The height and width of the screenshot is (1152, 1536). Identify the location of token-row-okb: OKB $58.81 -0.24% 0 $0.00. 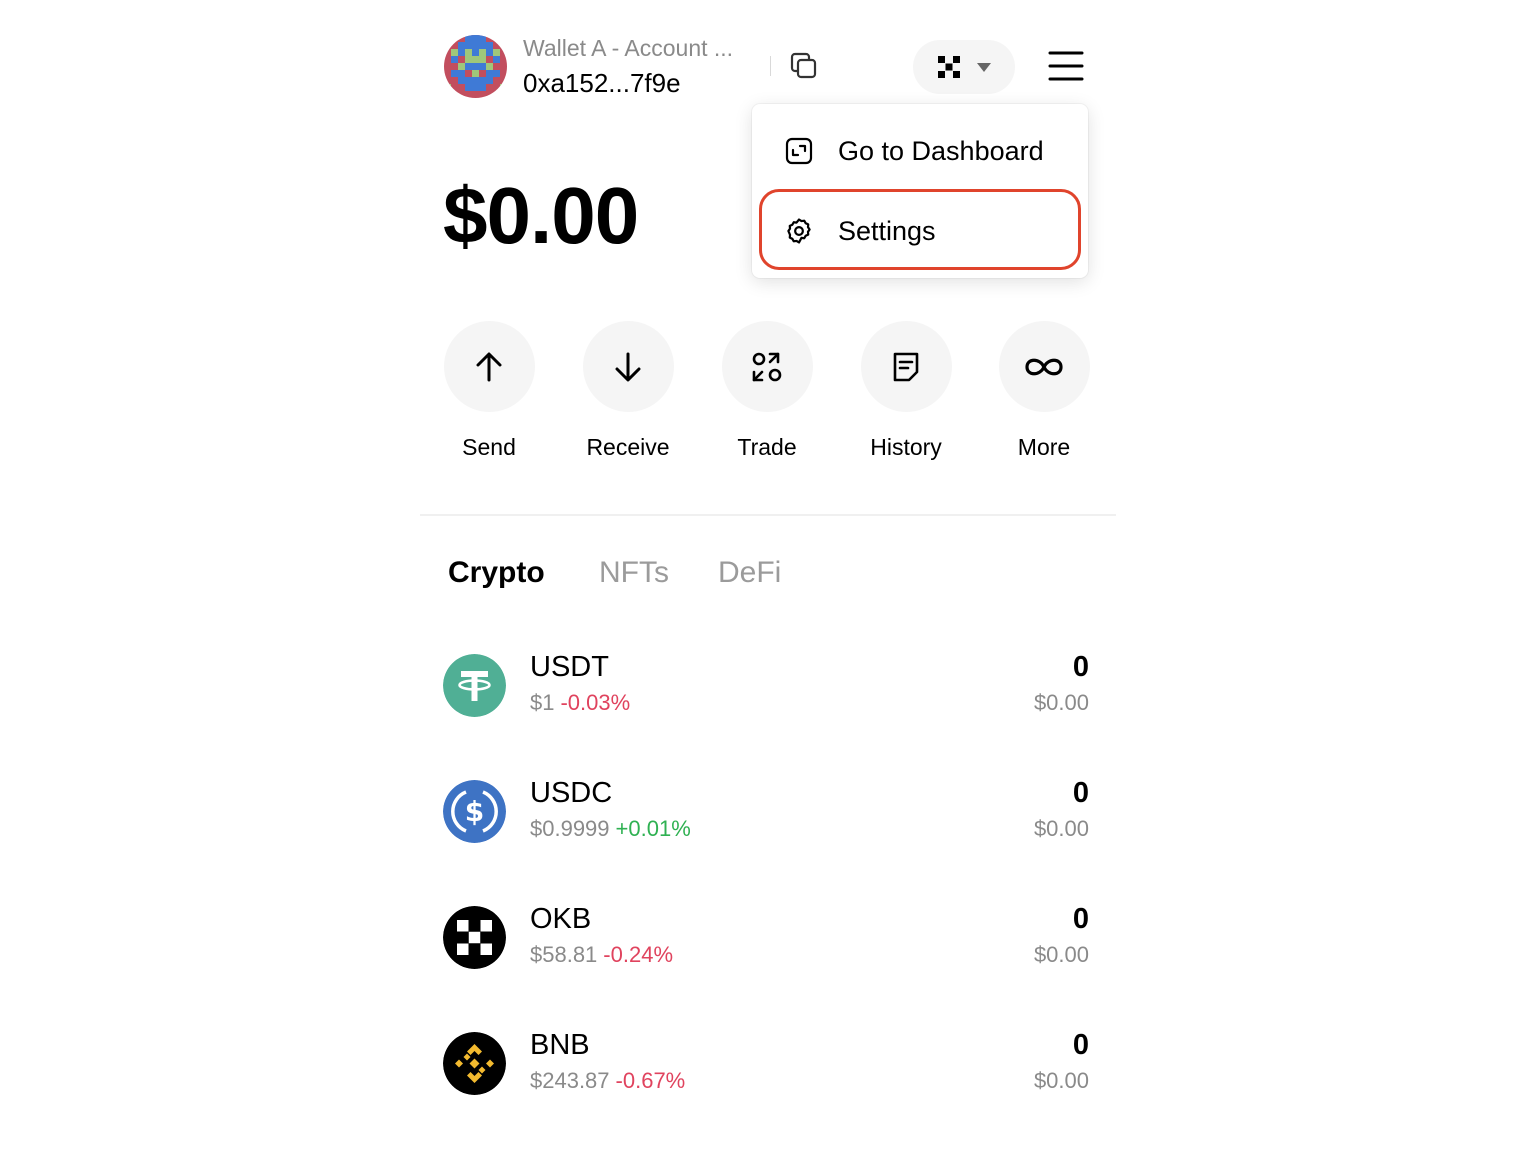
(766, 937).